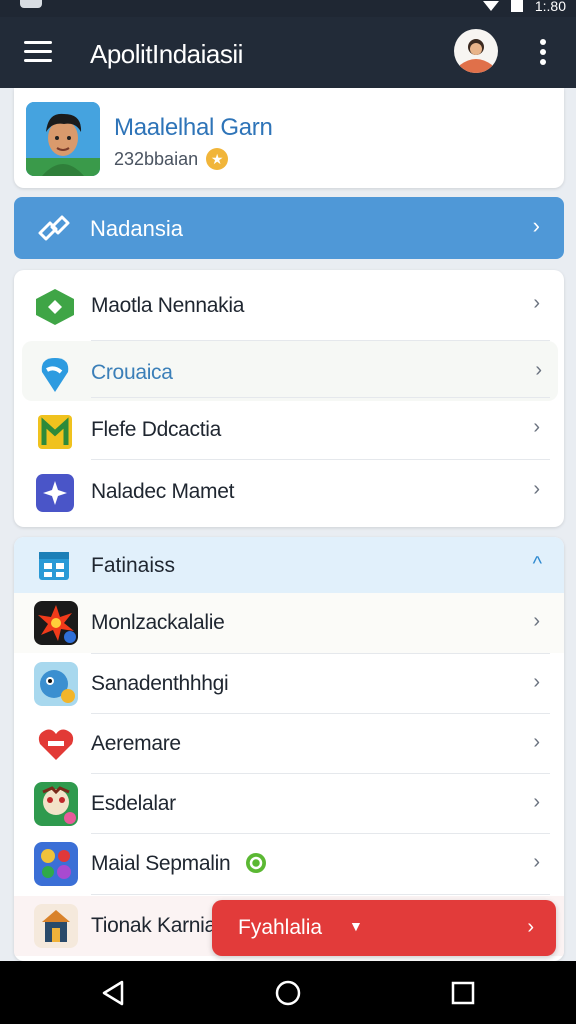 The image size is (576, 1024). What do you see at coordinates (56, 744) in the screenshot?
I see `heart-app-icon` at bounding box center [56, 744].